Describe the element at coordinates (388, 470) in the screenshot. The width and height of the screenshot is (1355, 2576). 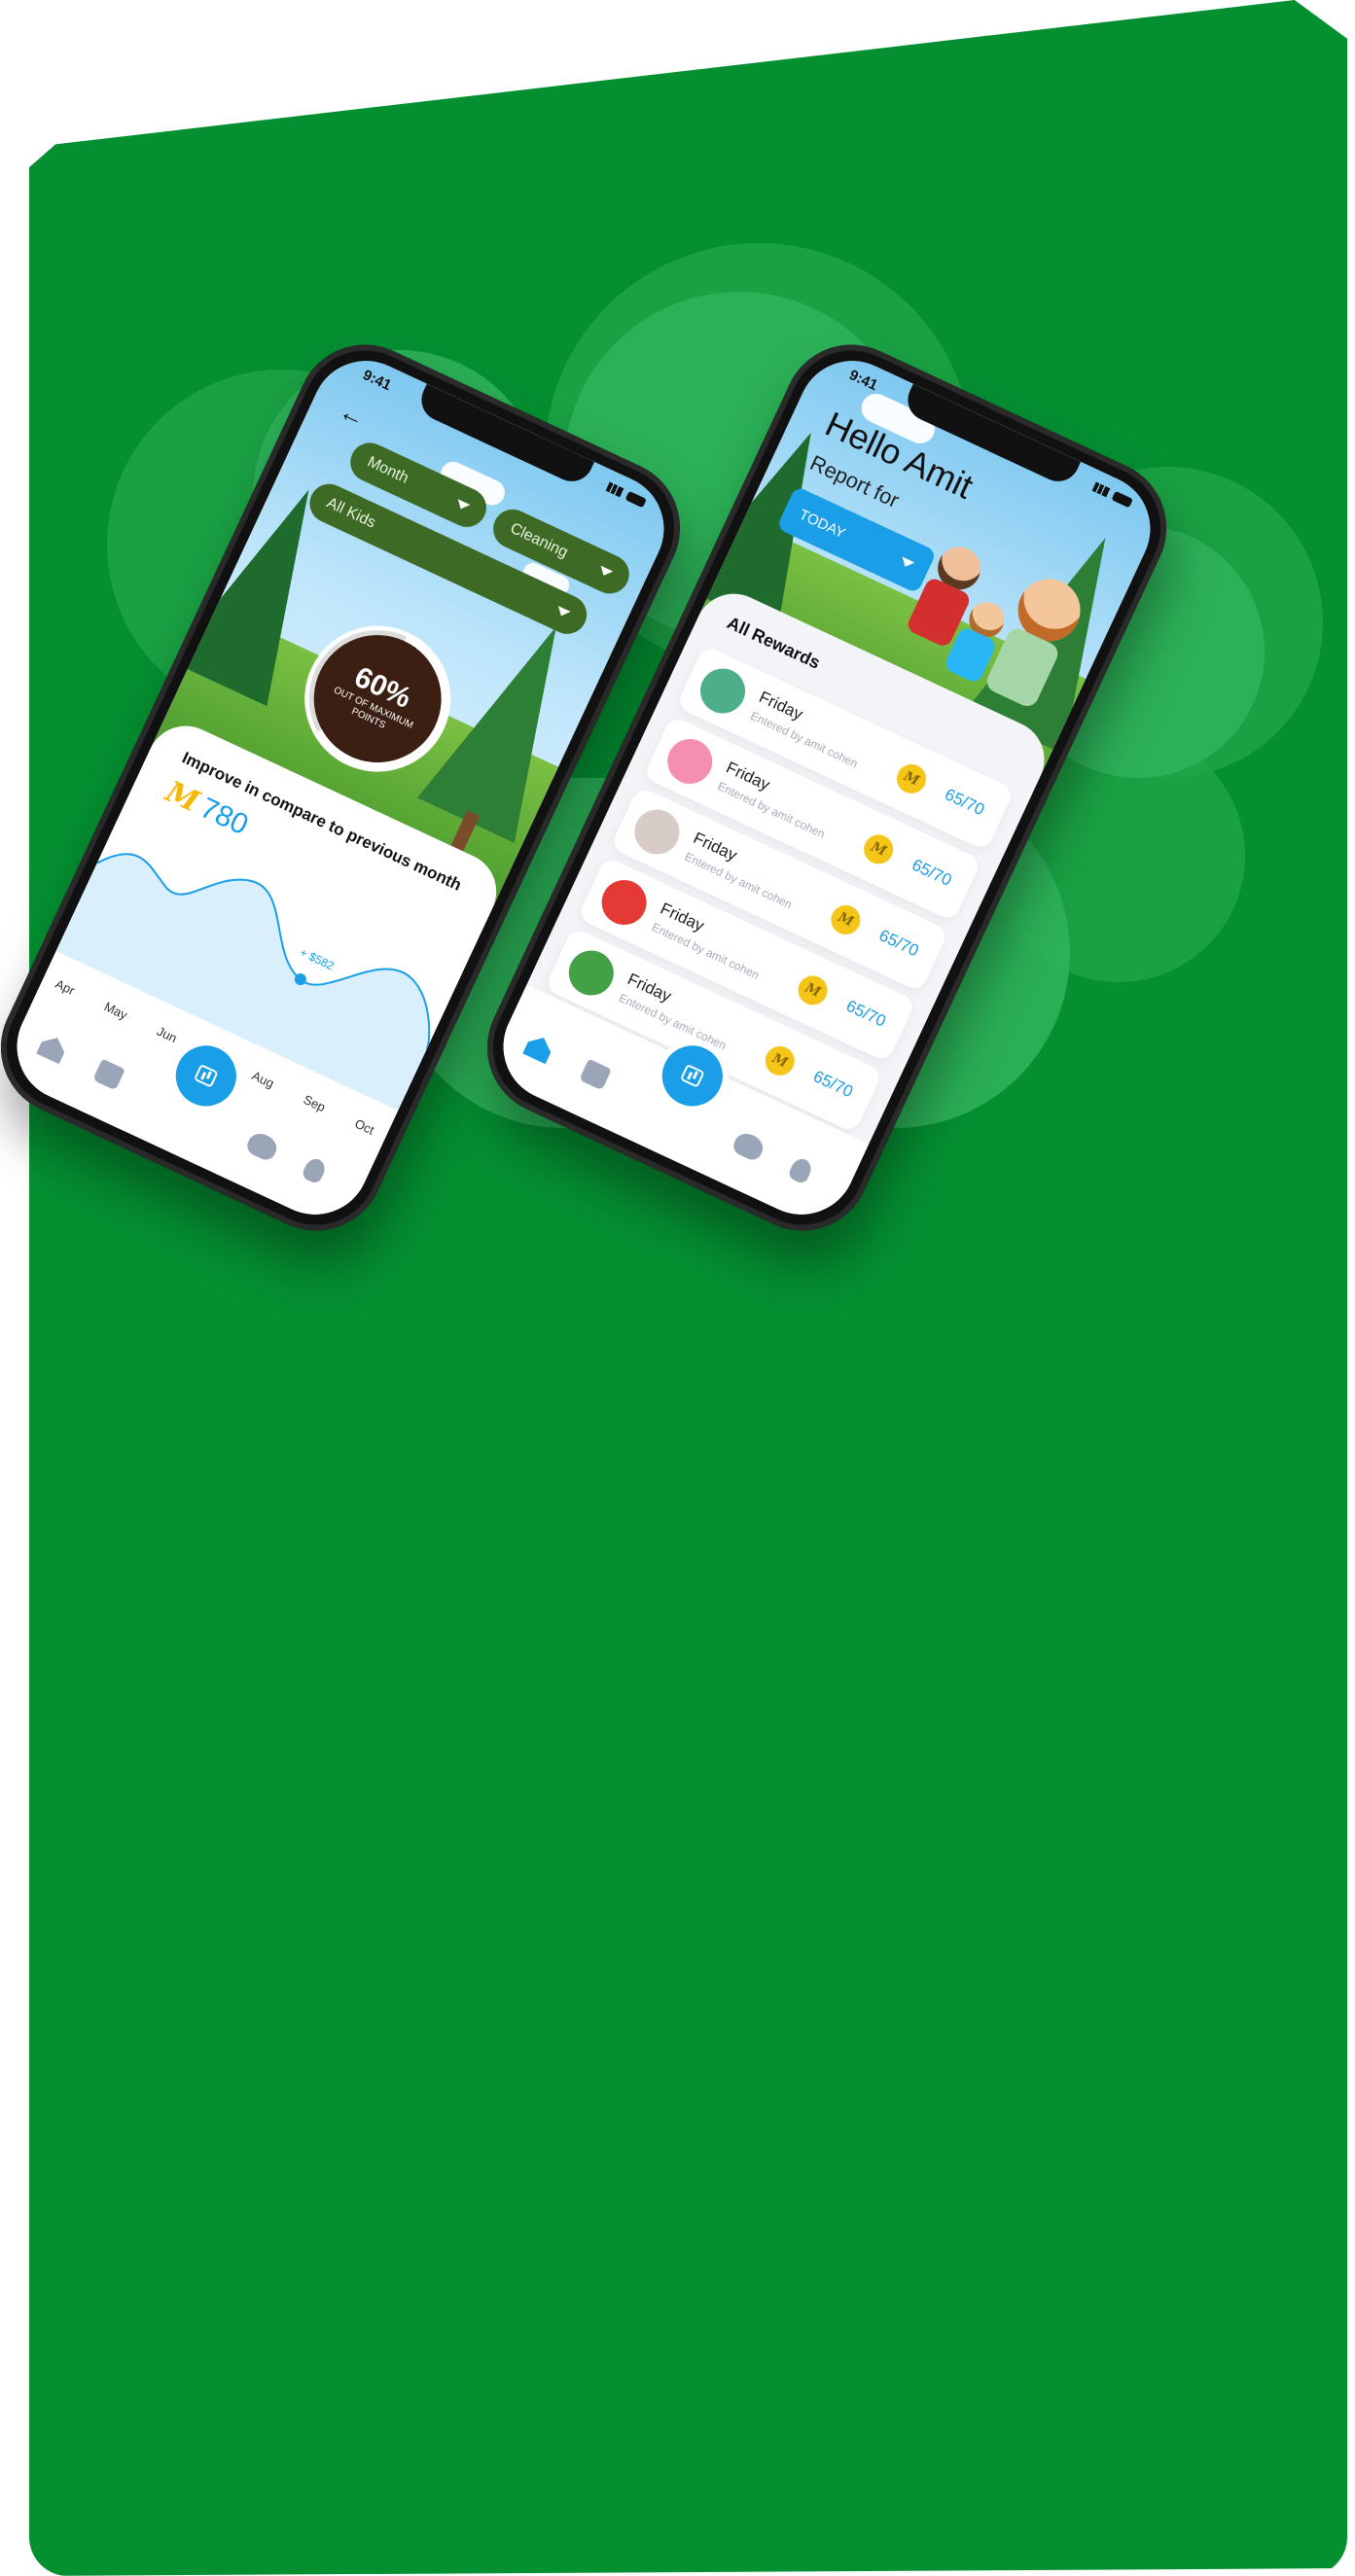
I see `month-dropdown-label: Month` at that location.